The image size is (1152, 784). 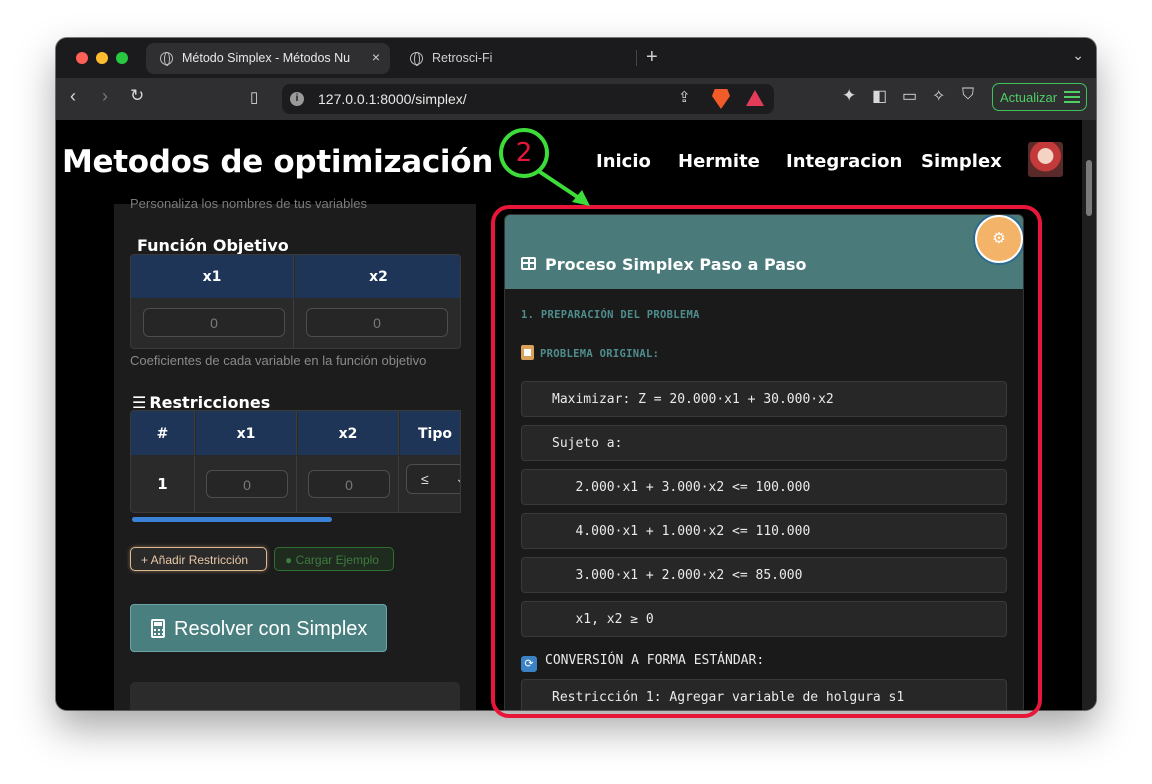 I want to click on tab-separator, so click(x=636, y=58).